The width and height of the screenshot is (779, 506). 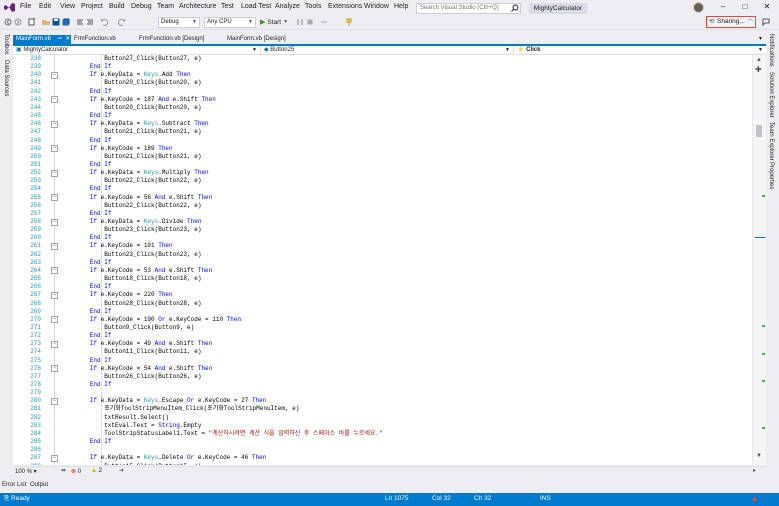 I want to click on team-explorer-tab: Team Explorer, so click(x=771, y=141).